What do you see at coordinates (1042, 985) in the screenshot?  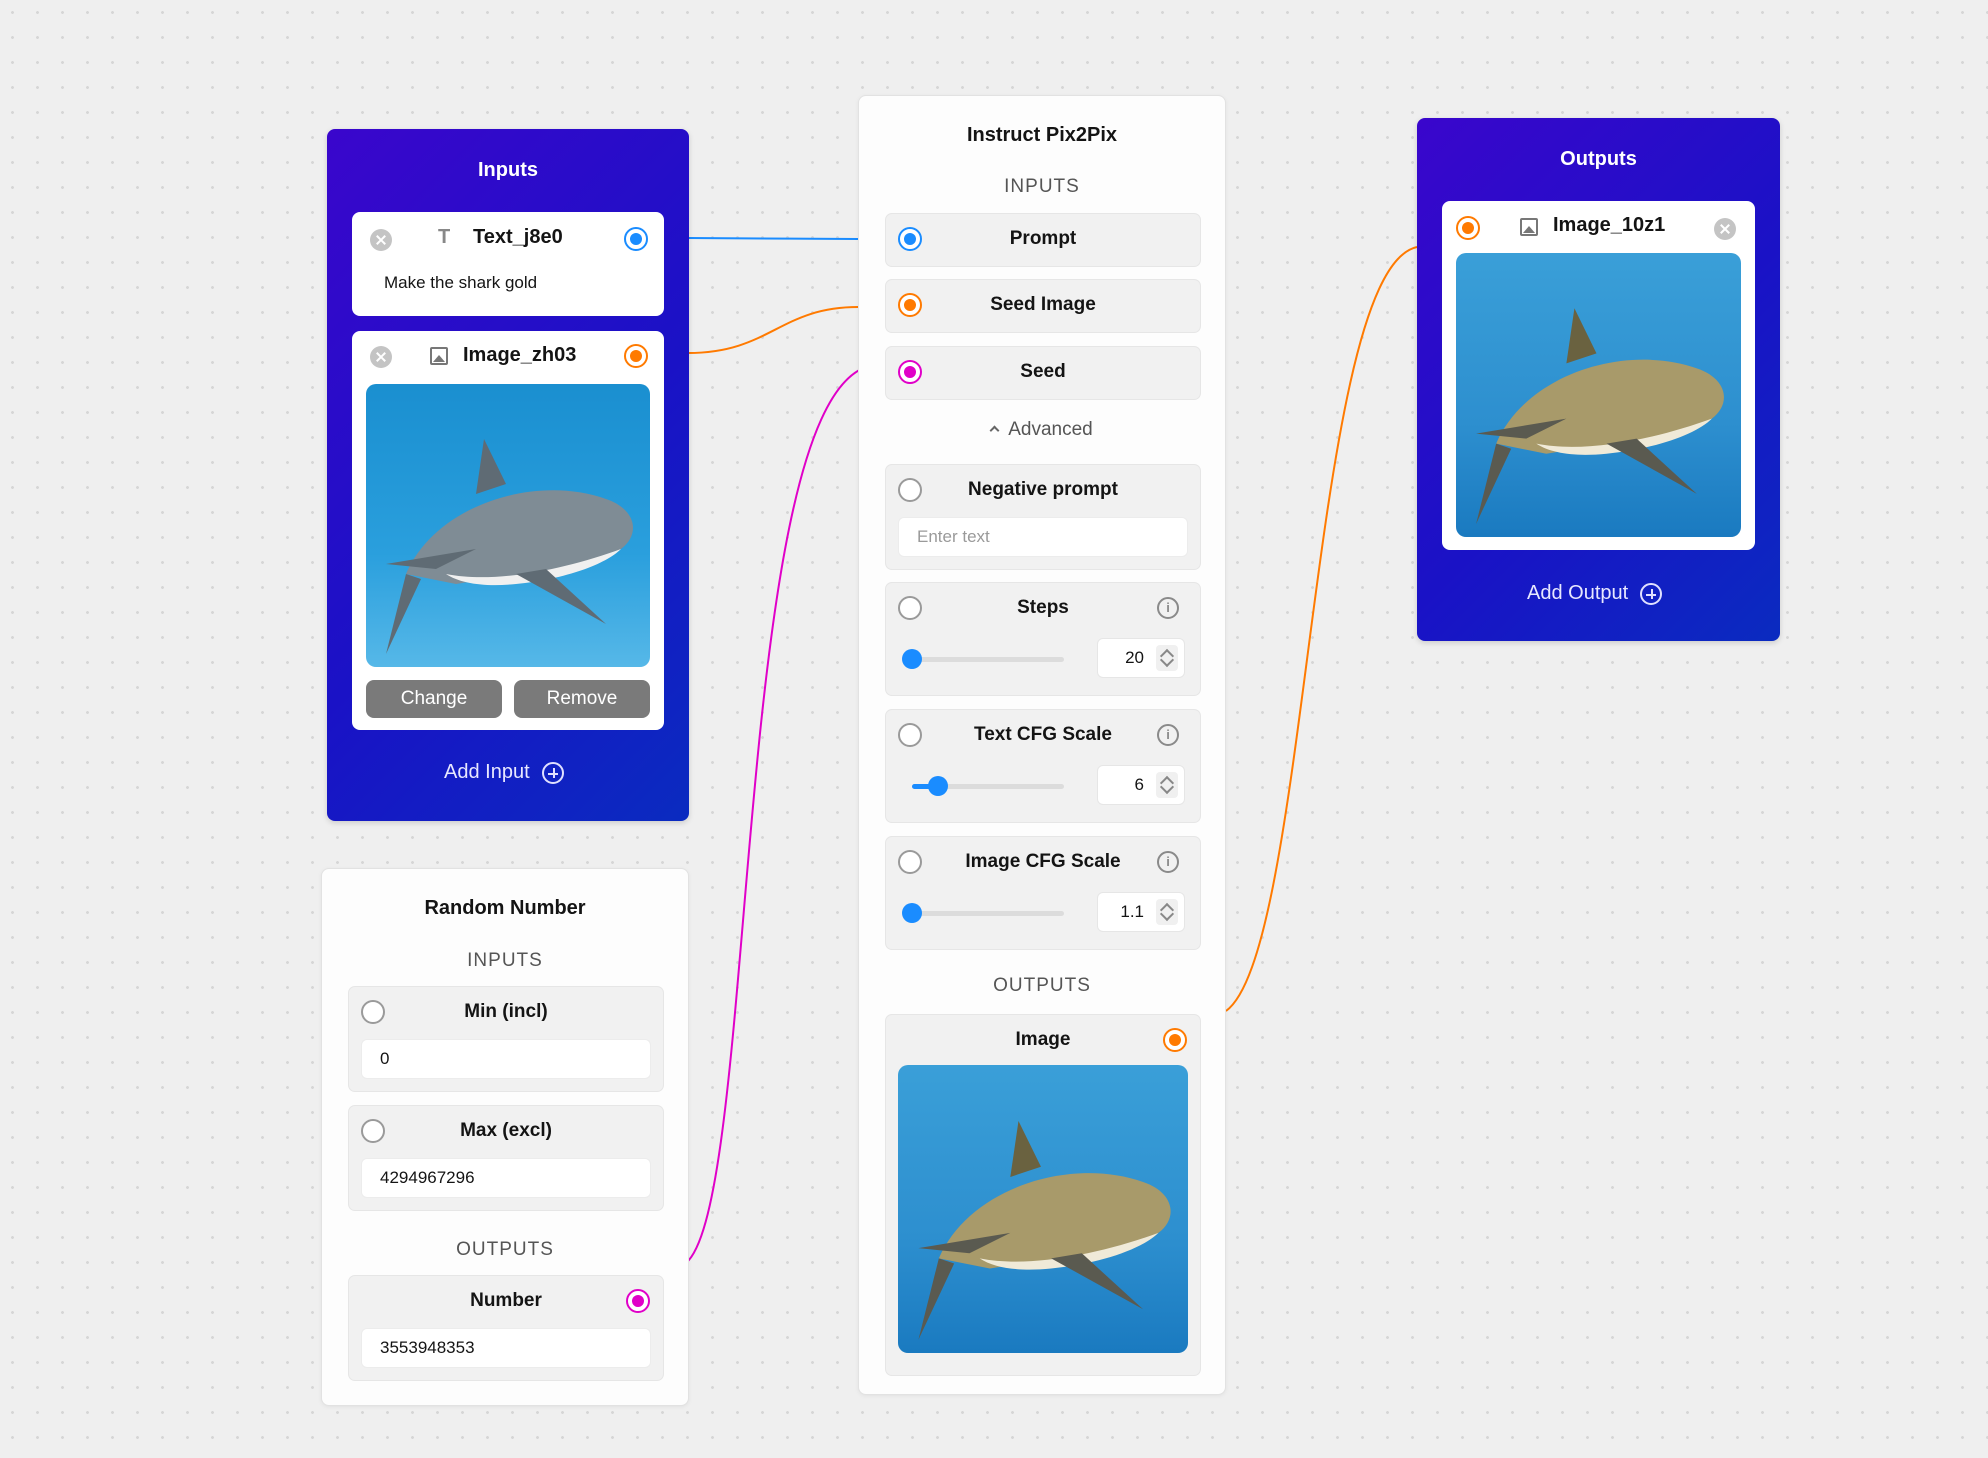 I see `pix2pix-outputs-label: OUTPUTS` at bounding box center [1042, 985].